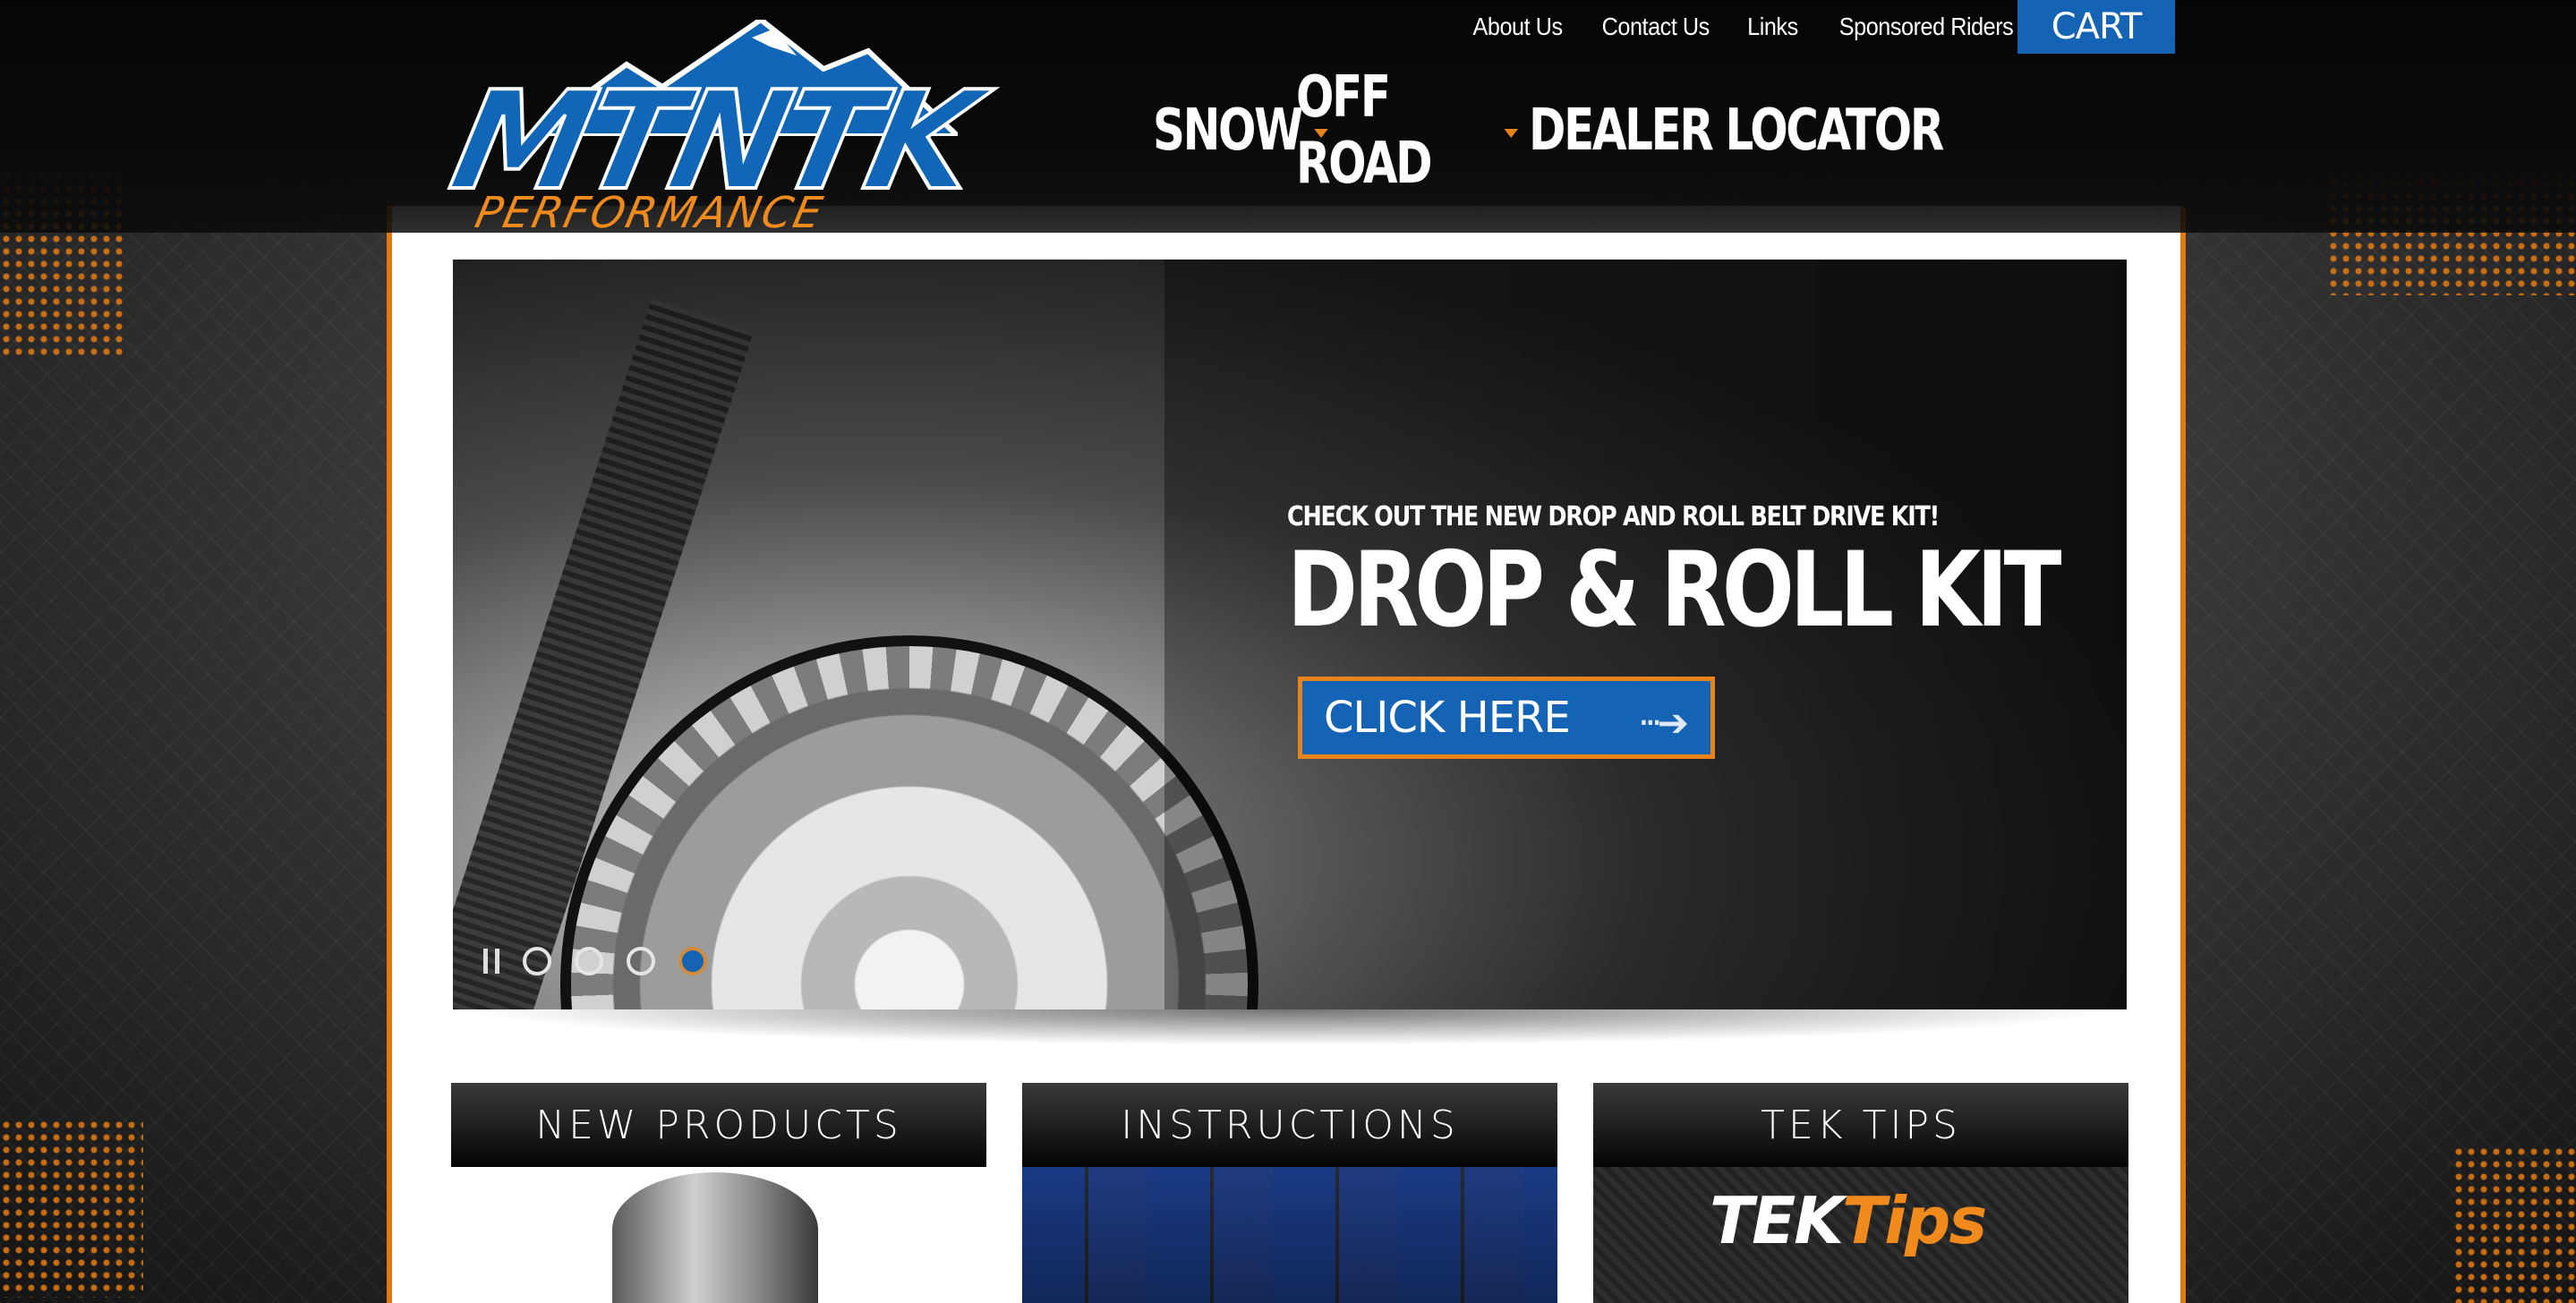  What do you see at coordinates (1288, 1027) in the screenshot?
I see `slider-shadow` at bounding box center [1288, 1027].